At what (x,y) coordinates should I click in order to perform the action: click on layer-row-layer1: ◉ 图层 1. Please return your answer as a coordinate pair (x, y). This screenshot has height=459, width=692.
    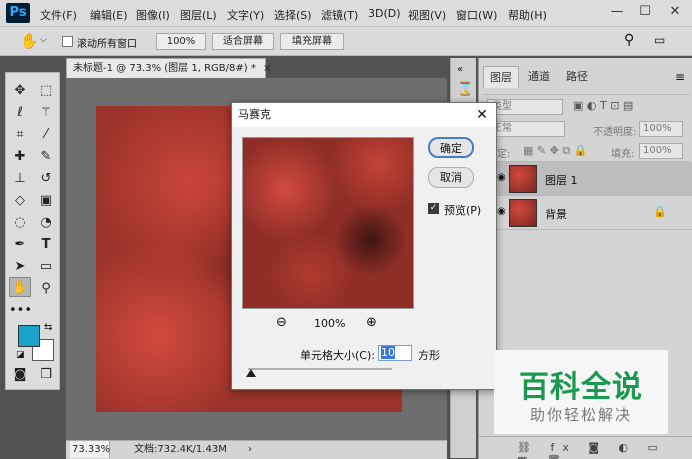
    Looking at the image, I should click on (585, 179).